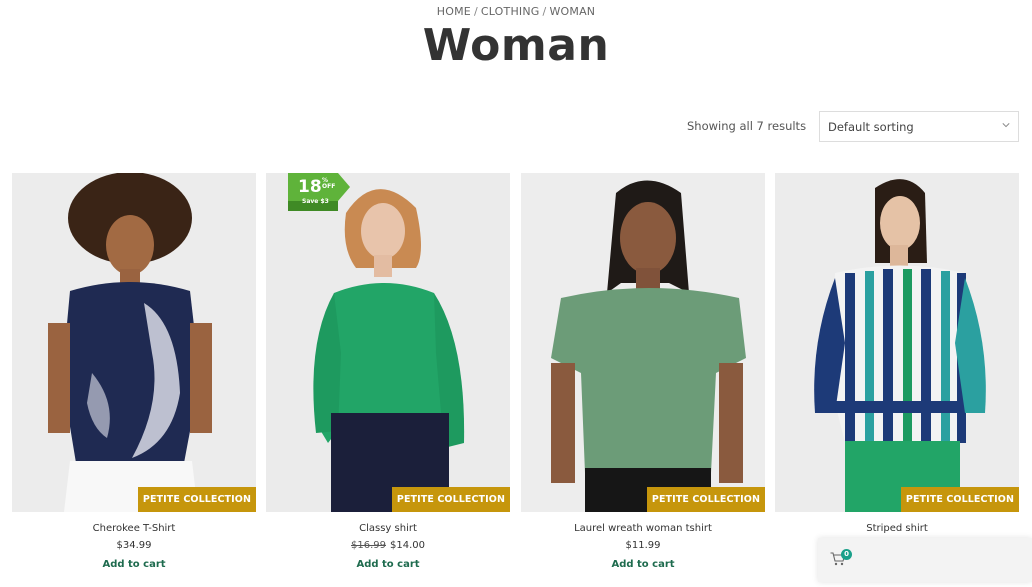  I want to click on product-title: Striped shirt, so click(897, 528).